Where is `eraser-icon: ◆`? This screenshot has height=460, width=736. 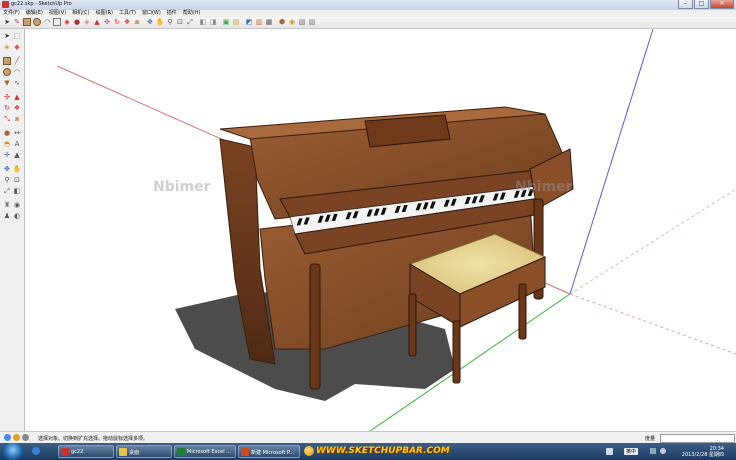 eraser-icon: ◆ is located at coordinates (67, 22).